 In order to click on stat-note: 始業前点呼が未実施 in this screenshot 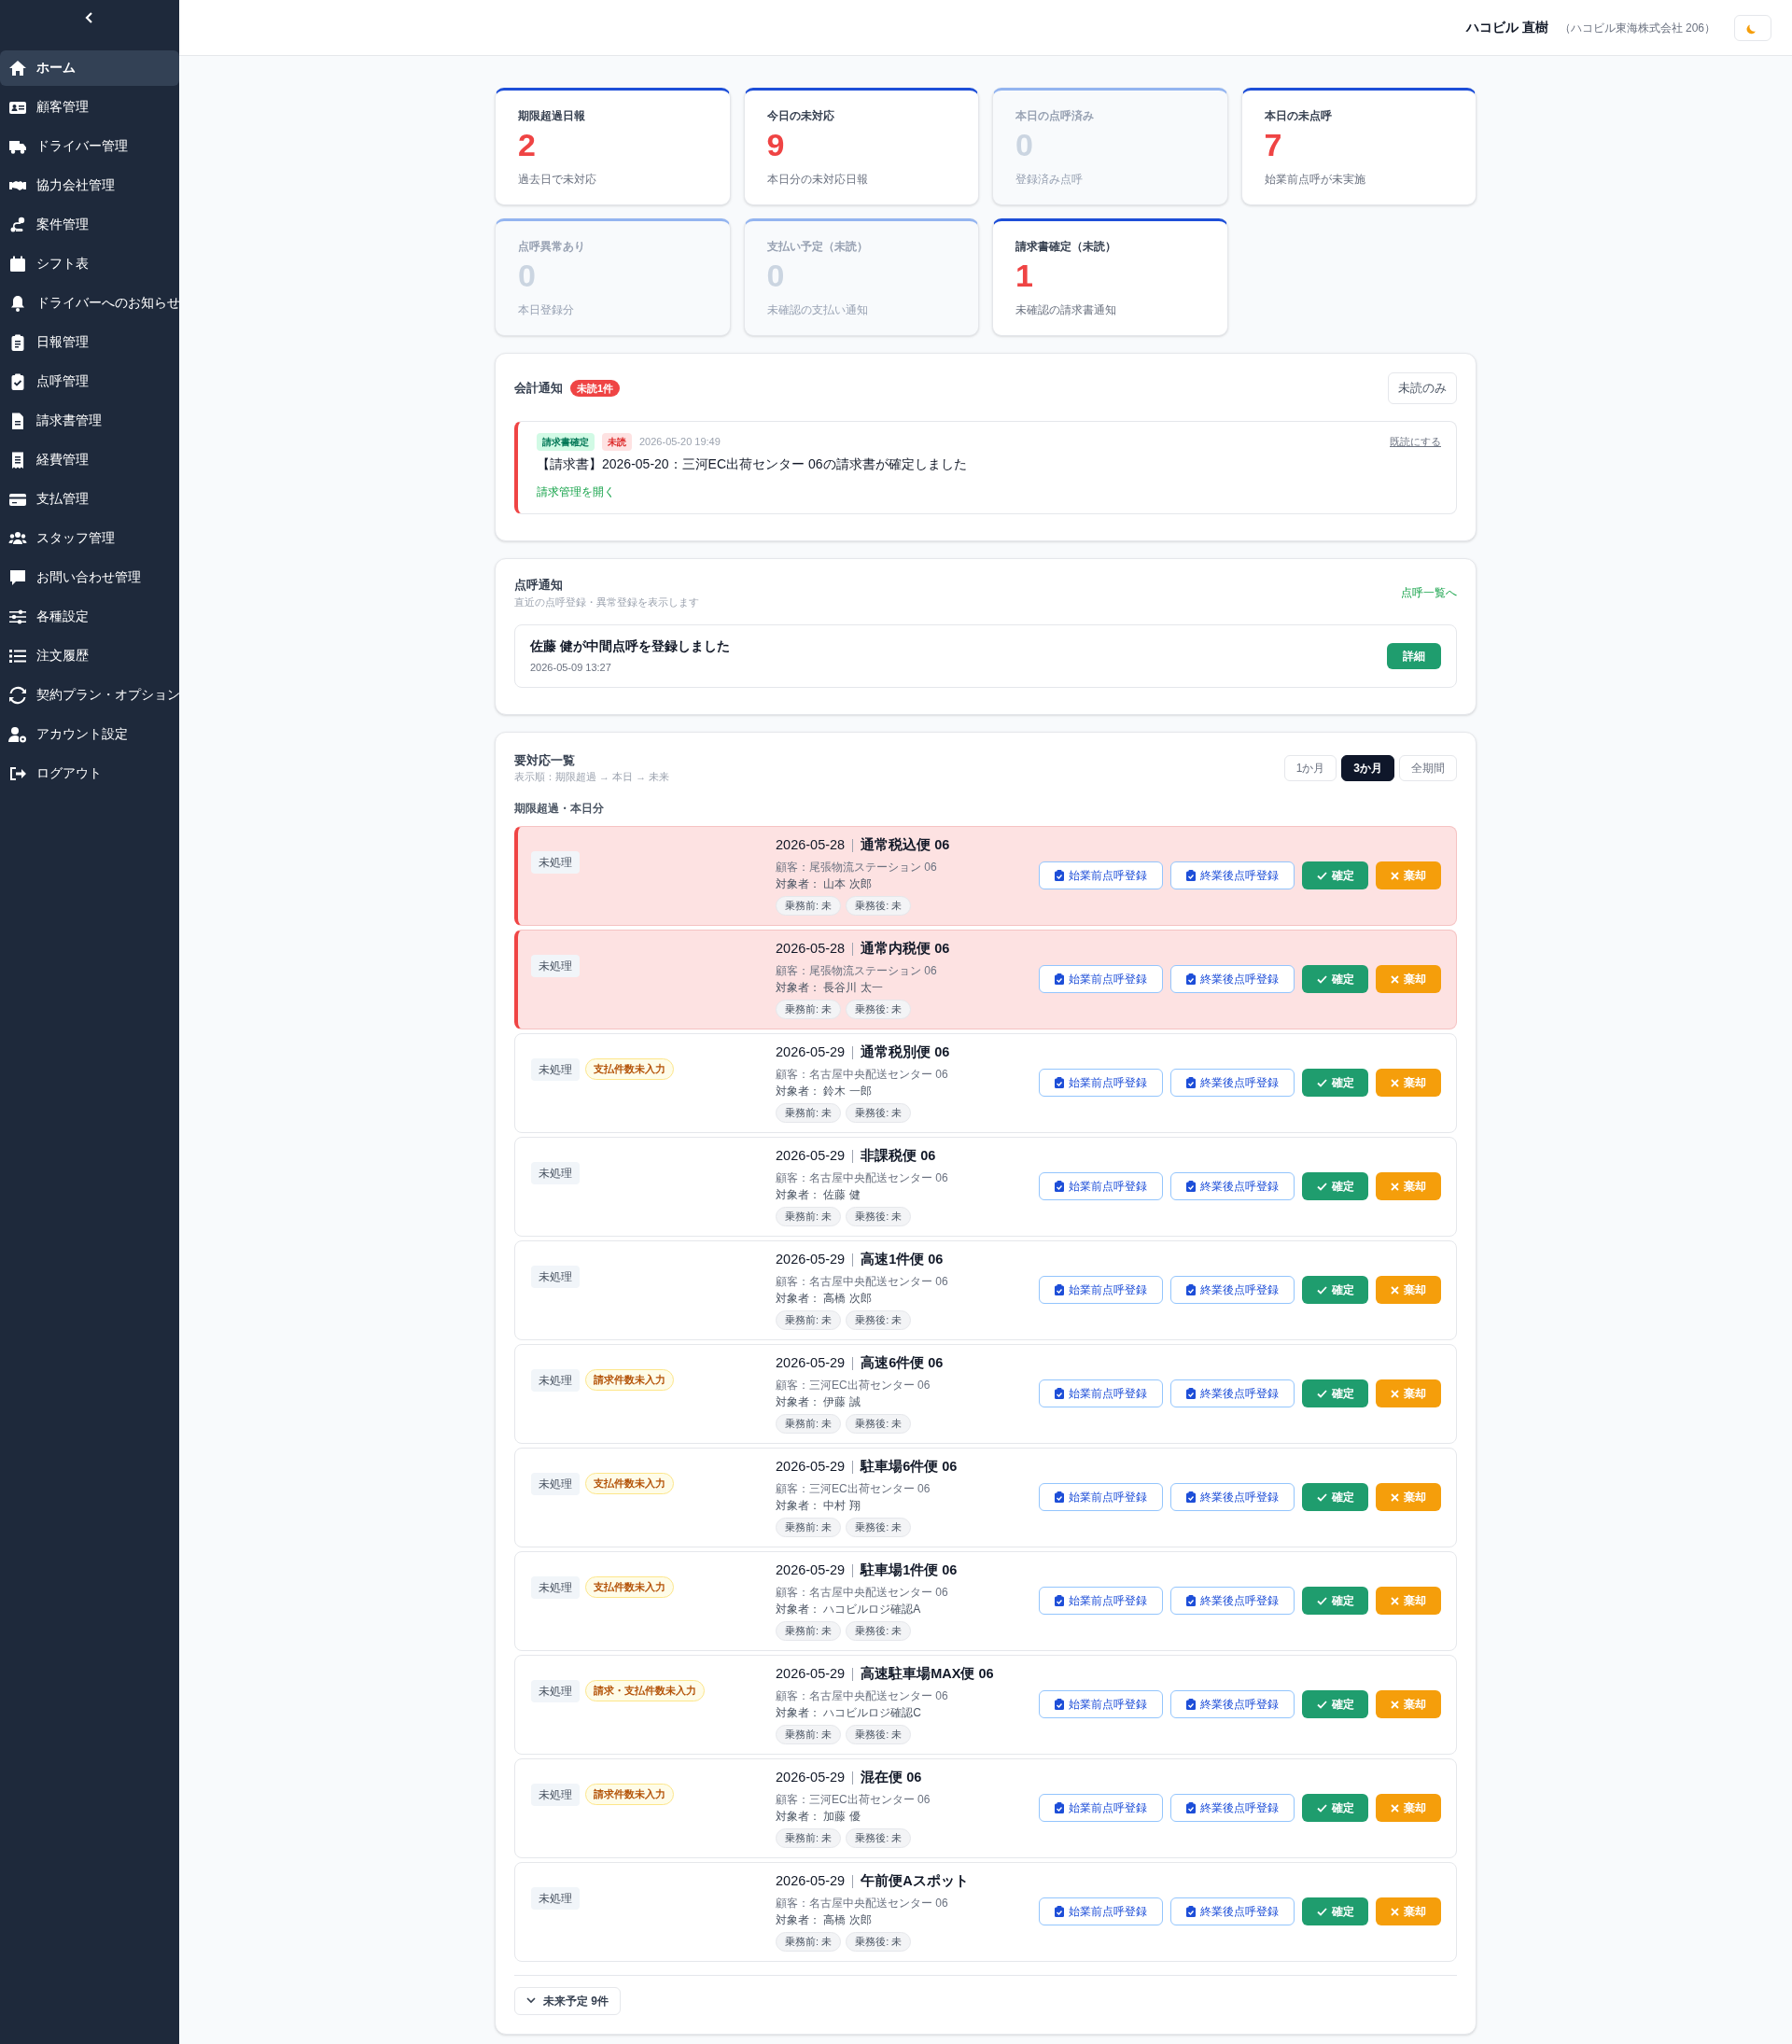, I will do `click(1315, 180)`.